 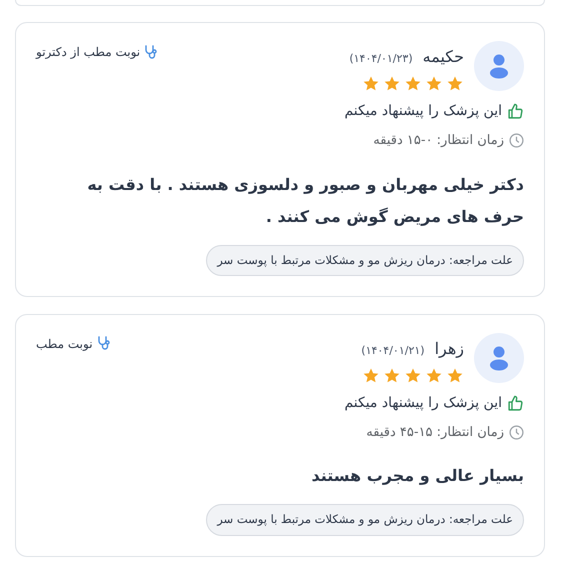 What do you see at coordinates (449, 349) in the screenshot?
I see `reviewer-name: زهرا` at bounding box center [449, 349].